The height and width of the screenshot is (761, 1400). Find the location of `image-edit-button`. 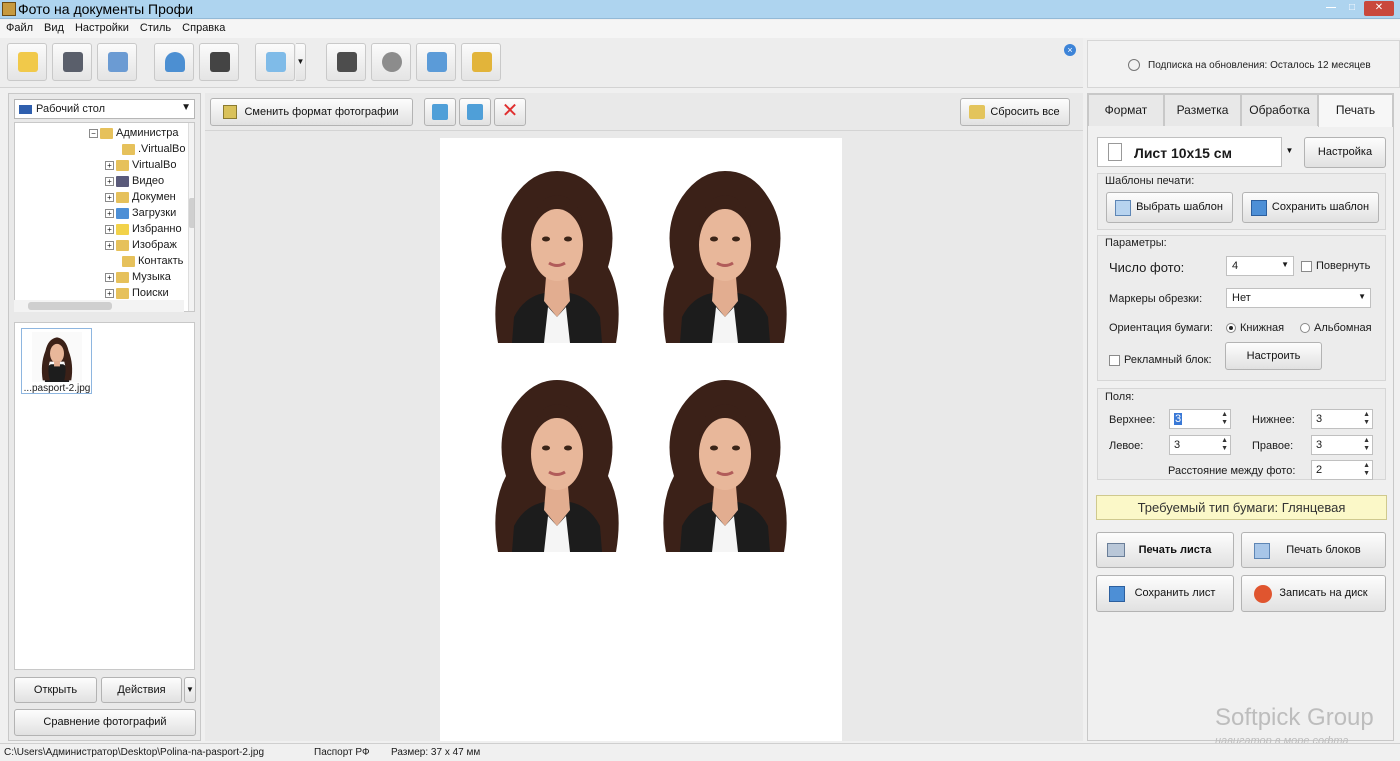

image-edit-button is located at coordinates (275, 62).